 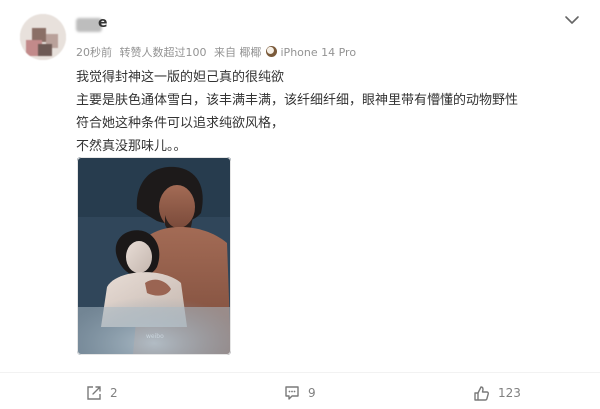 What do you see at coordinates (43, 37) in the screenshot?
I see `avatar` at bounding box center [43, 37].